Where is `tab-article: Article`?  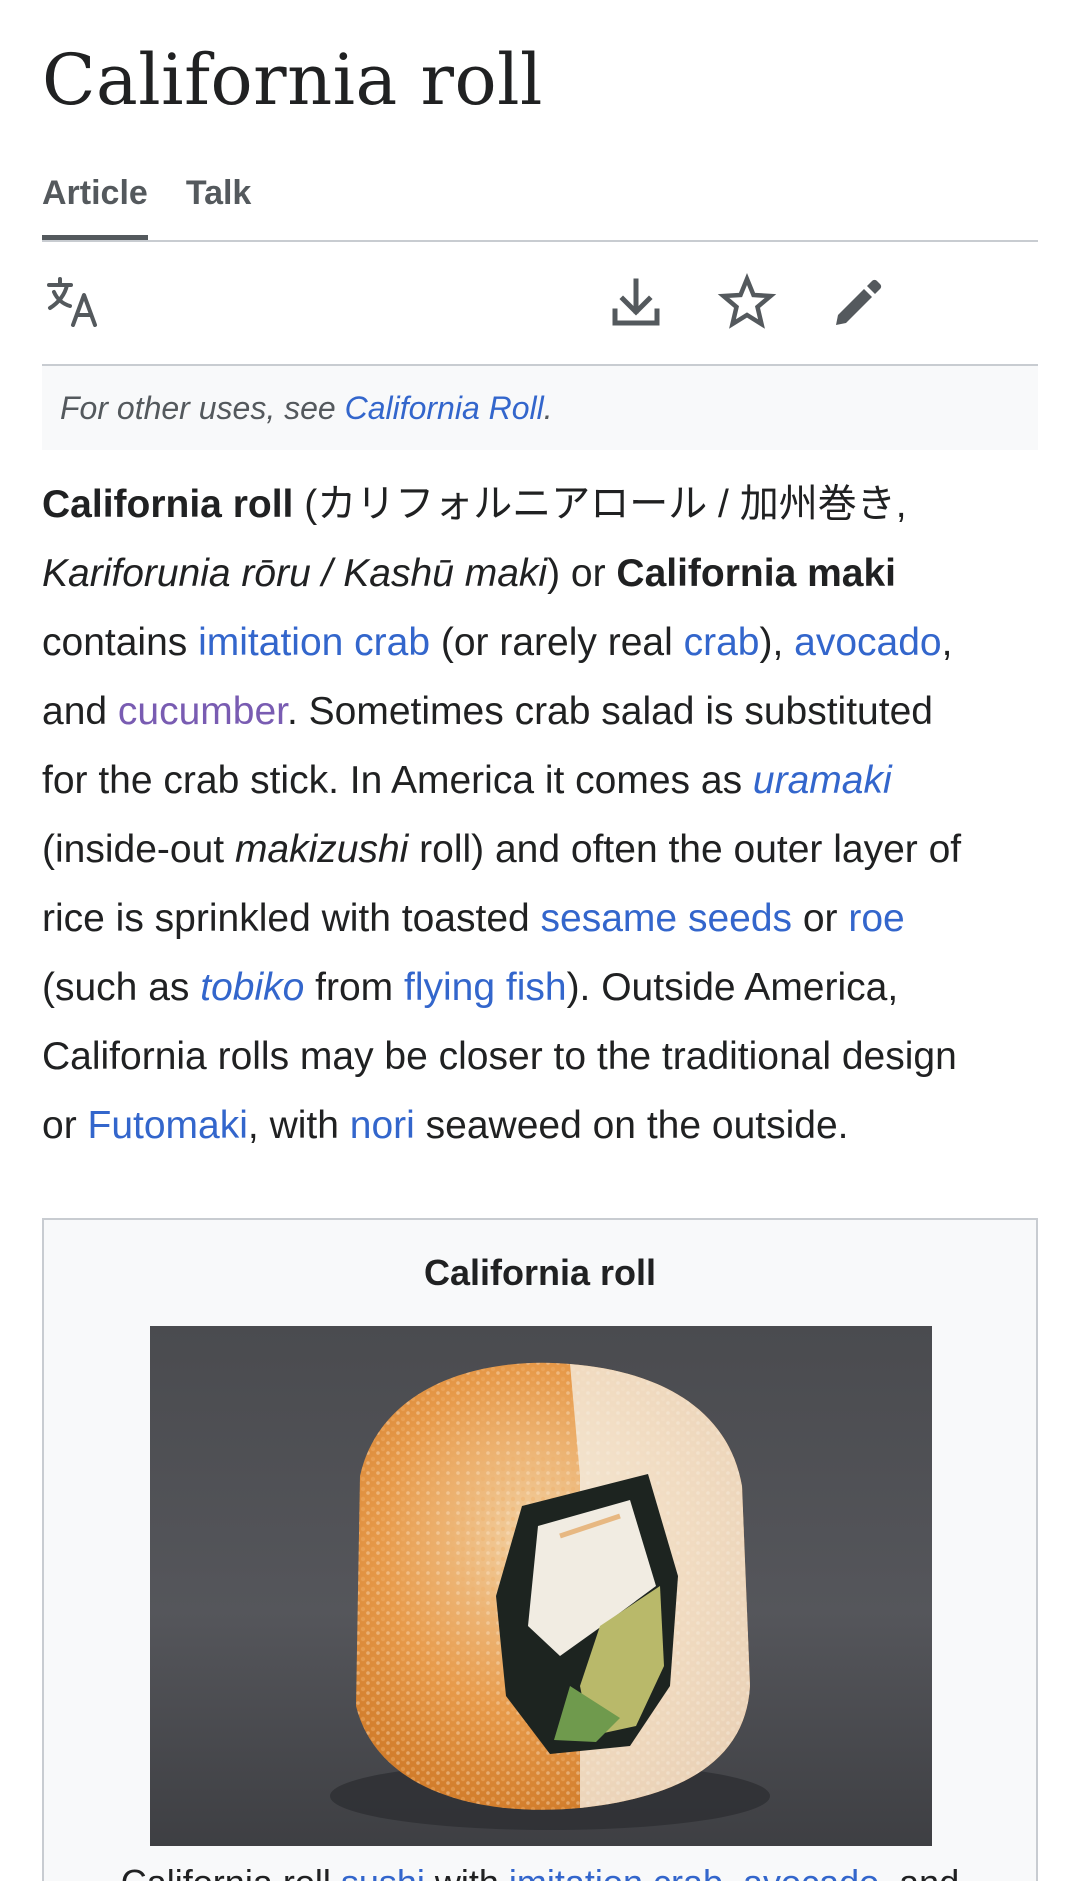
tab-article: Article is located at coordinates (95, 201).